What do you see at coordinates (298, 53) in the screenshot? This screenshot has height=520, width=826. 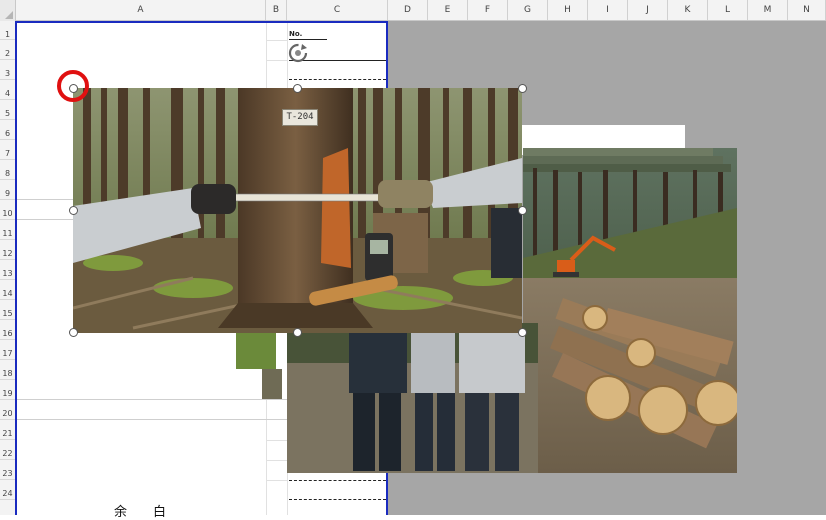 I see `rotate-icon` at bounding box center [298, 53].